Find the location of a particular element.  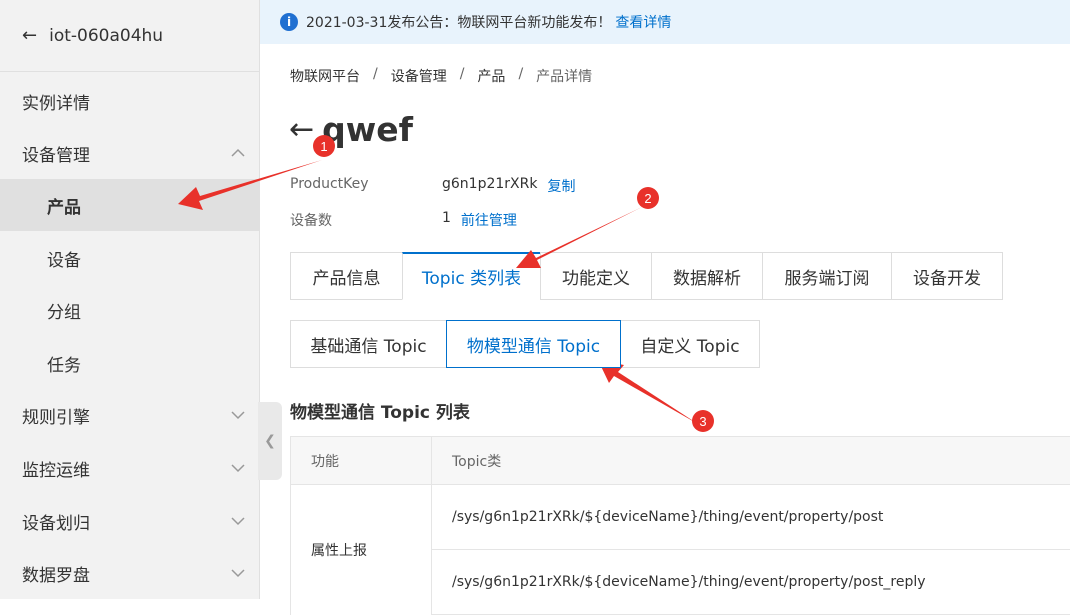

sidebar-item-device-management: 设备管理 is located at coordinates (130, 153).